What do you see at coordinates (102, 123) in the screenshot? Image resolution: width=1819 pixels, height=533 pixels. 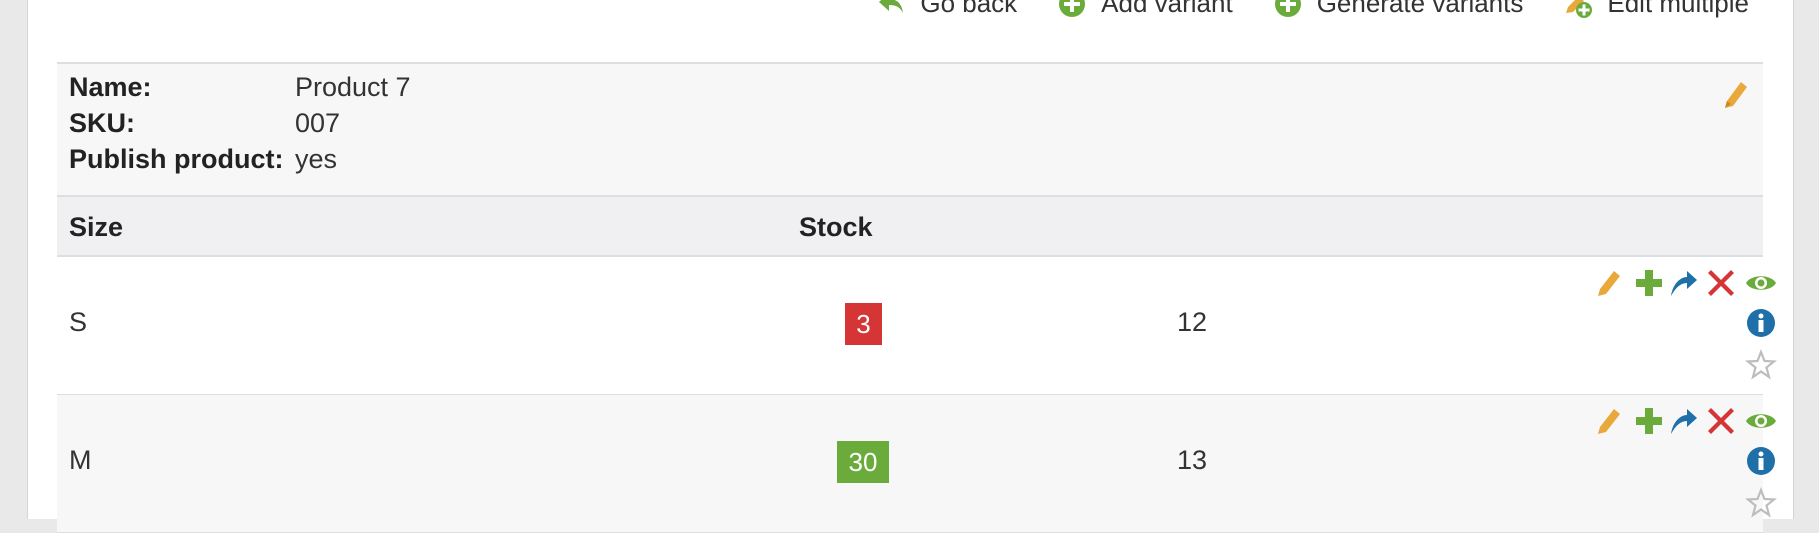 I see `sku-label: SKU:` at bounding box center [102, 123].